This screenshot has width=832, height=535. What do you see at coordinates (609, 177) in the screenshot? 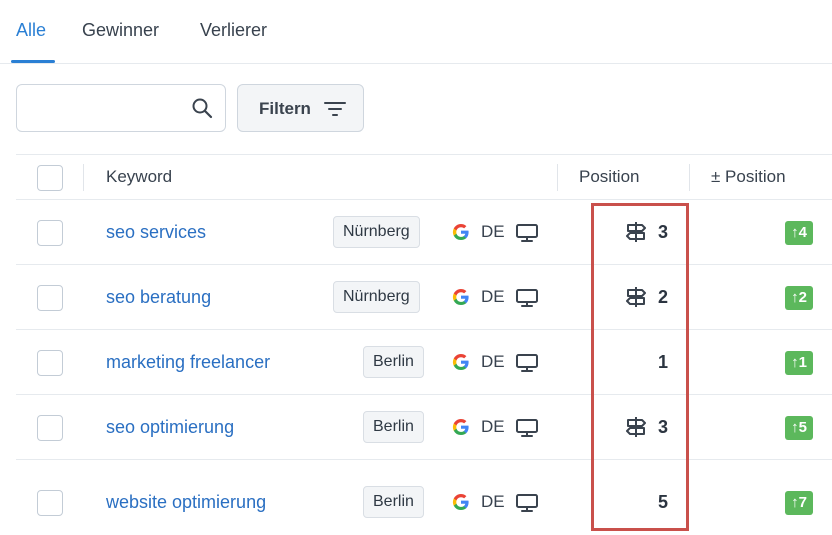
I see `column-header-position: Position` at bounding box center [609, 177].